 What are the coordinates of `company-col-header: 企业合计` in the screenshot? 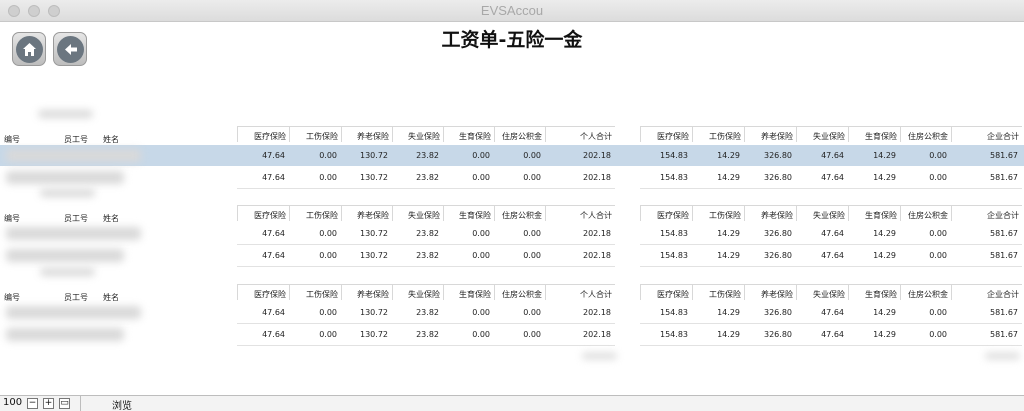 It's located at (986, 134).